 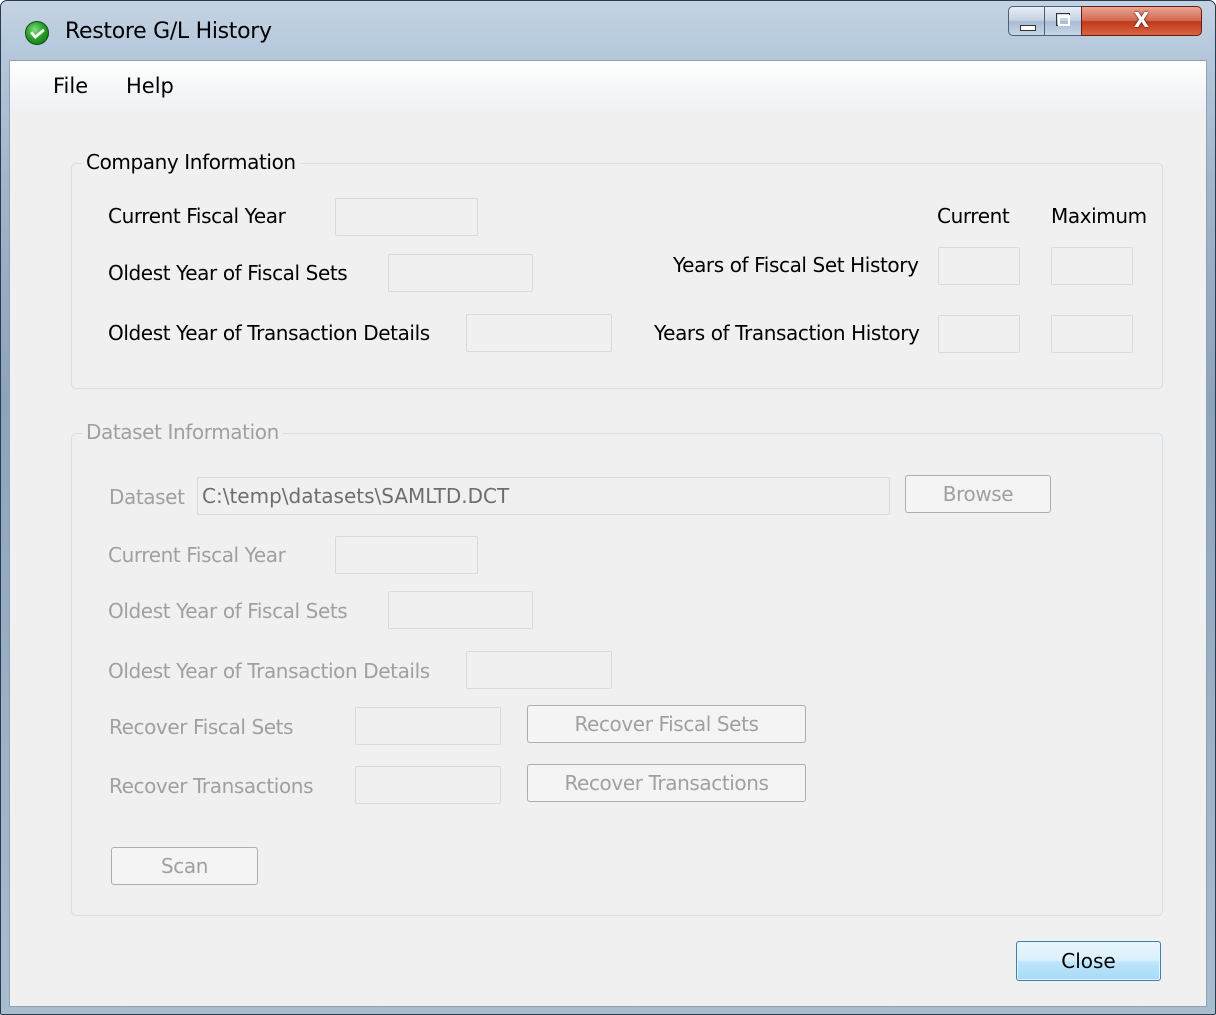 What do you see at coordinates (406, 217) in the screenshot?
I see `current-fiscal-year-field` at bounding box center [406, 217].